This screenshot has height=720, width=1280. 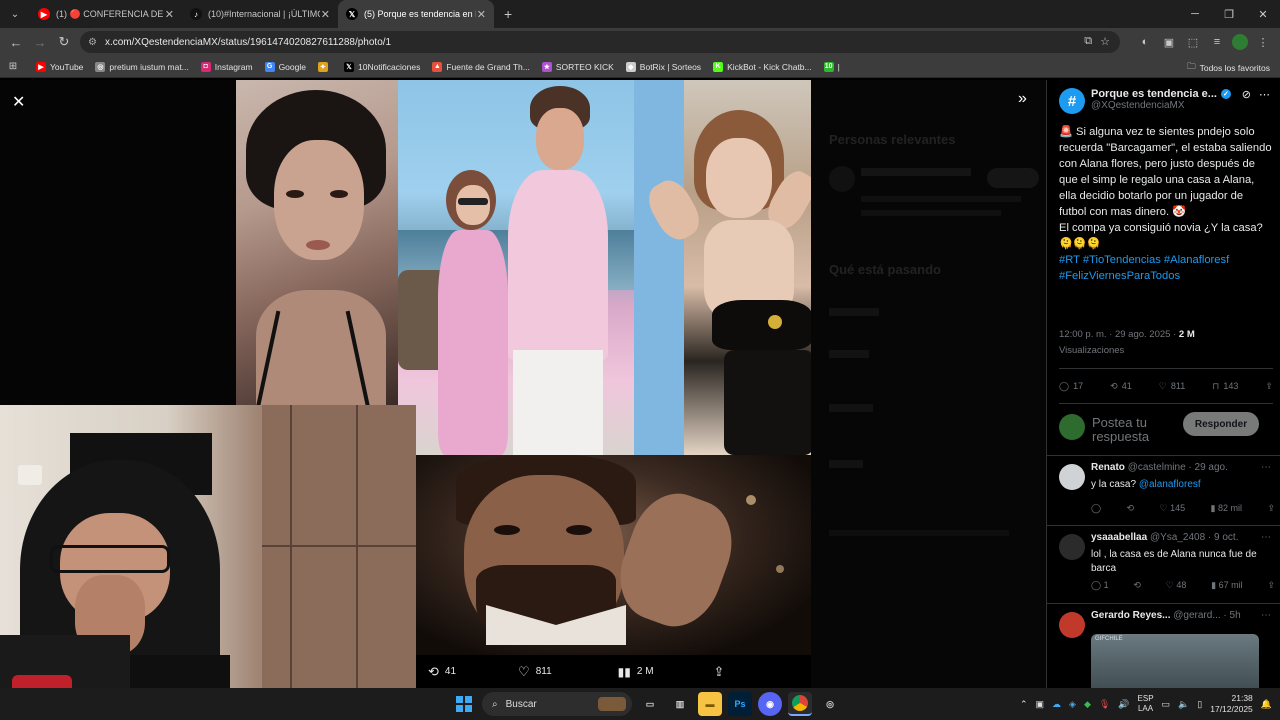 What do you see at coordinates (1105, 41) in the screenshot?
I see `bookmark-star-icon: ☆` at bounding box center [1105, 41].